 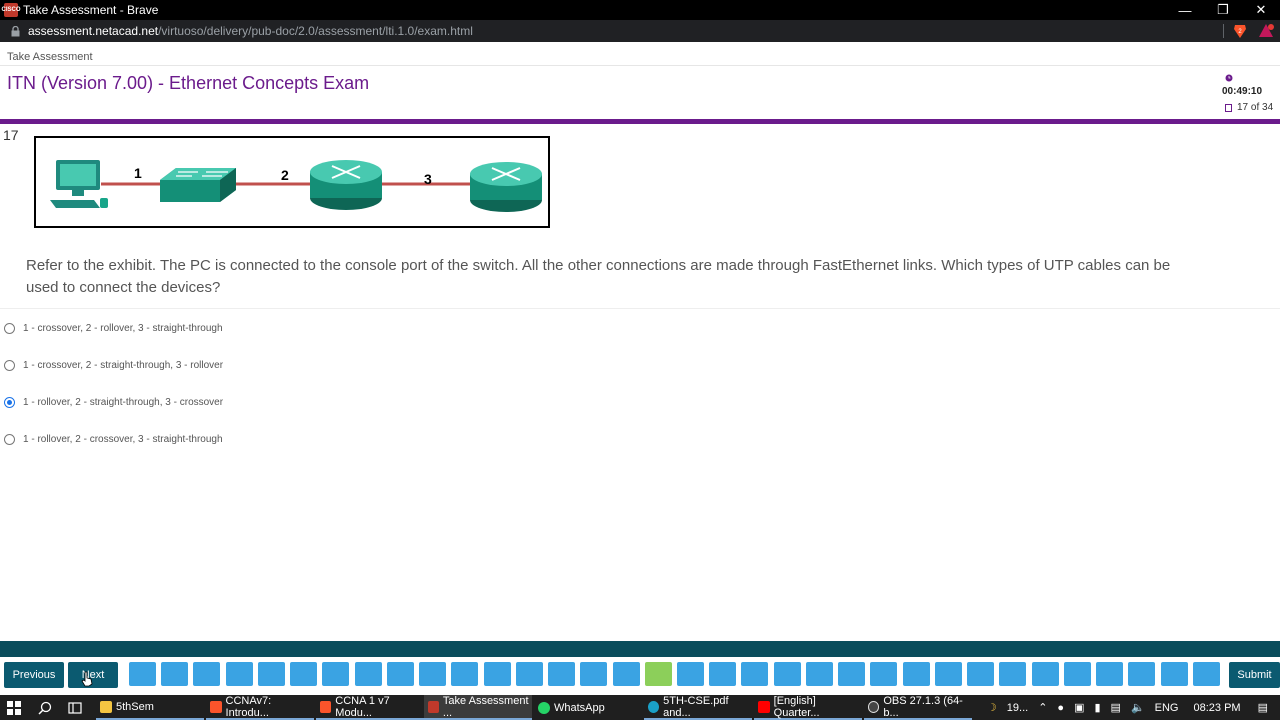 I want to click on lock-icon, so click(x=15, y=31).